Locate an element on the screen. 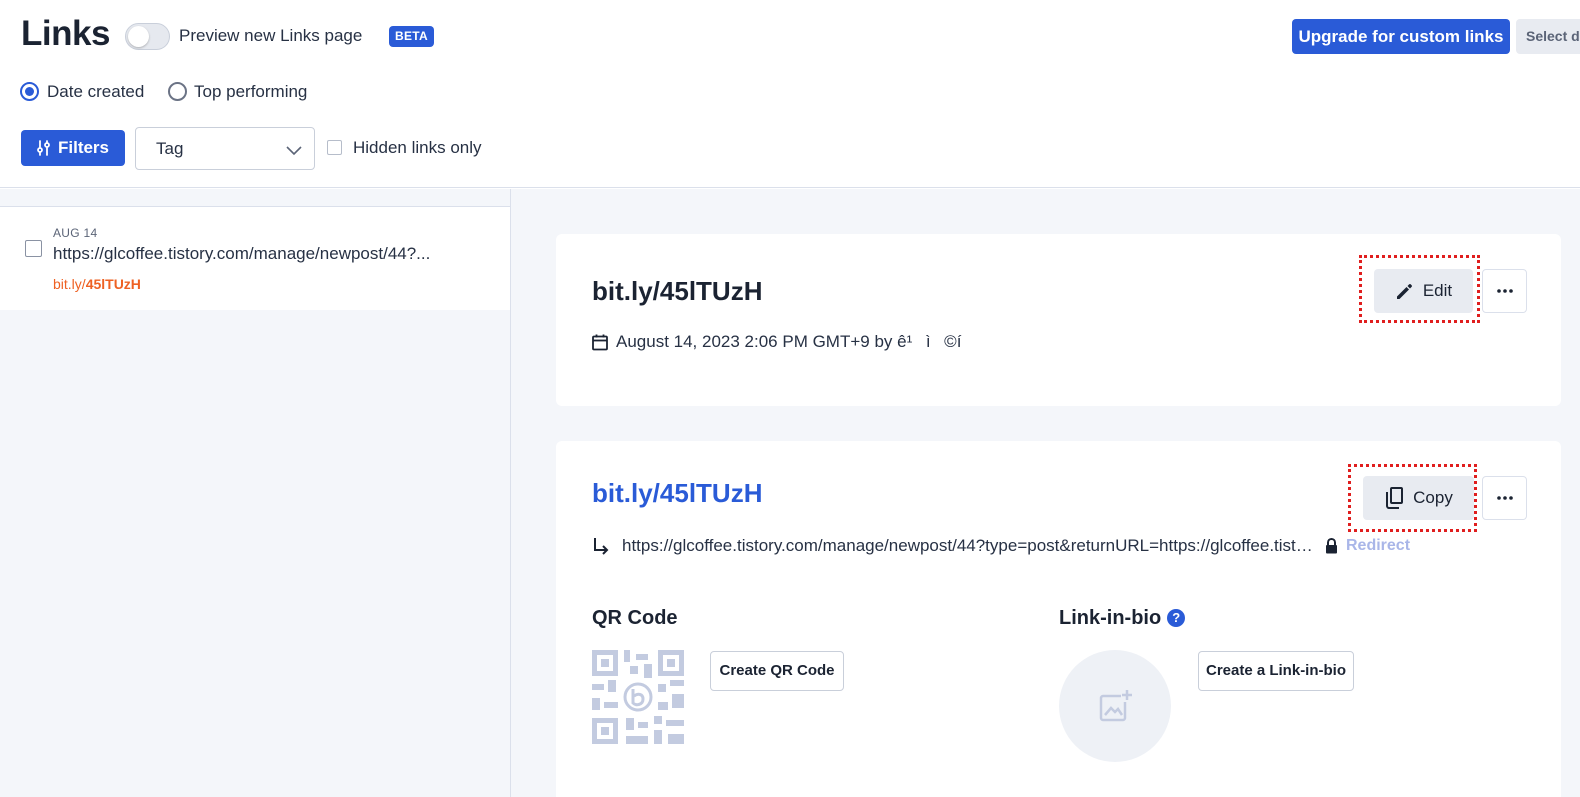  redirect-arrow-icon is located at coordinates (601, 546).